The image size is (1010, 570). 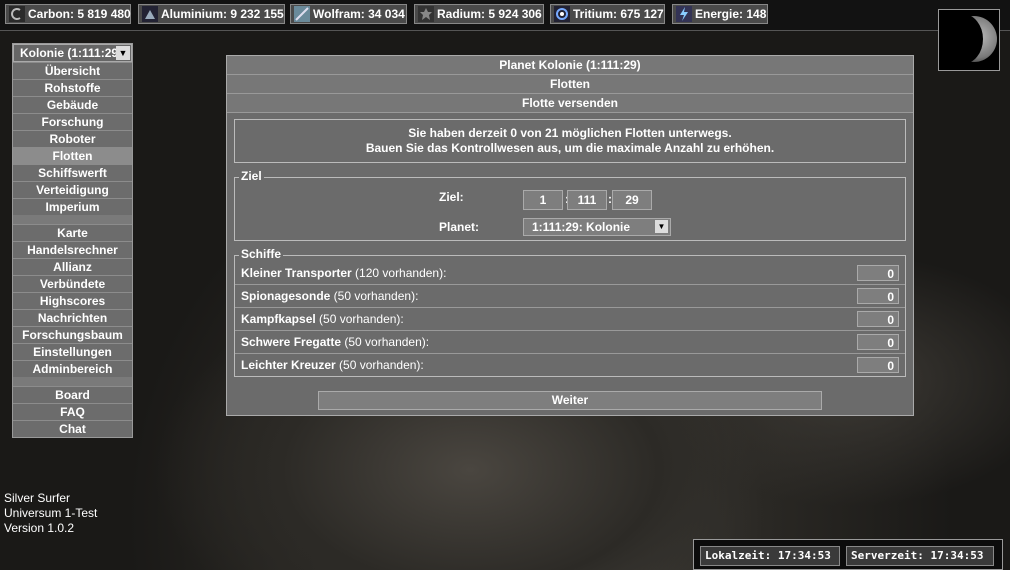 I want to click on ship-name: Leichter Kreuzer, so click(x=288, y=365).